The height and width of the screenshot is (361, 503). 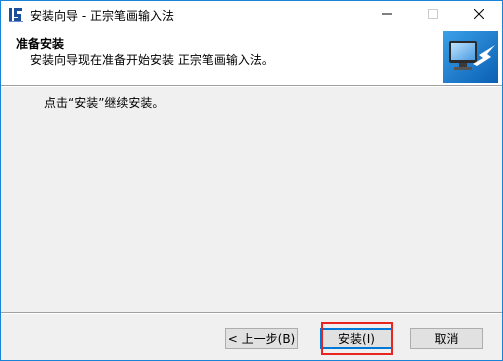 What do you see at coordinates (251, 14) in the screenshot?
I see `title-bar: 安装向导 - 正宗笔画输入法` at bounding box center [251, 14].